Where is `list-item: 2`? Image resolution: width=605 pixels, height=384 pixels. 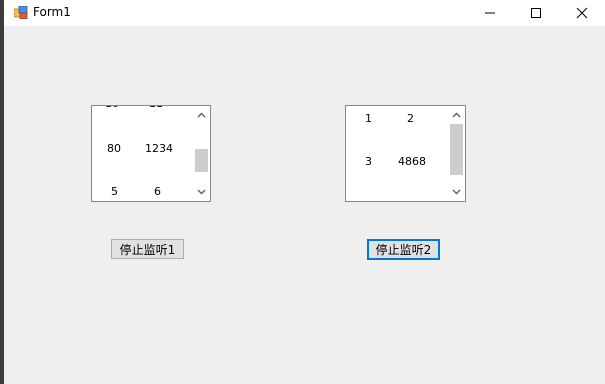 list-item: 2 is located at coordinates (410, 118).